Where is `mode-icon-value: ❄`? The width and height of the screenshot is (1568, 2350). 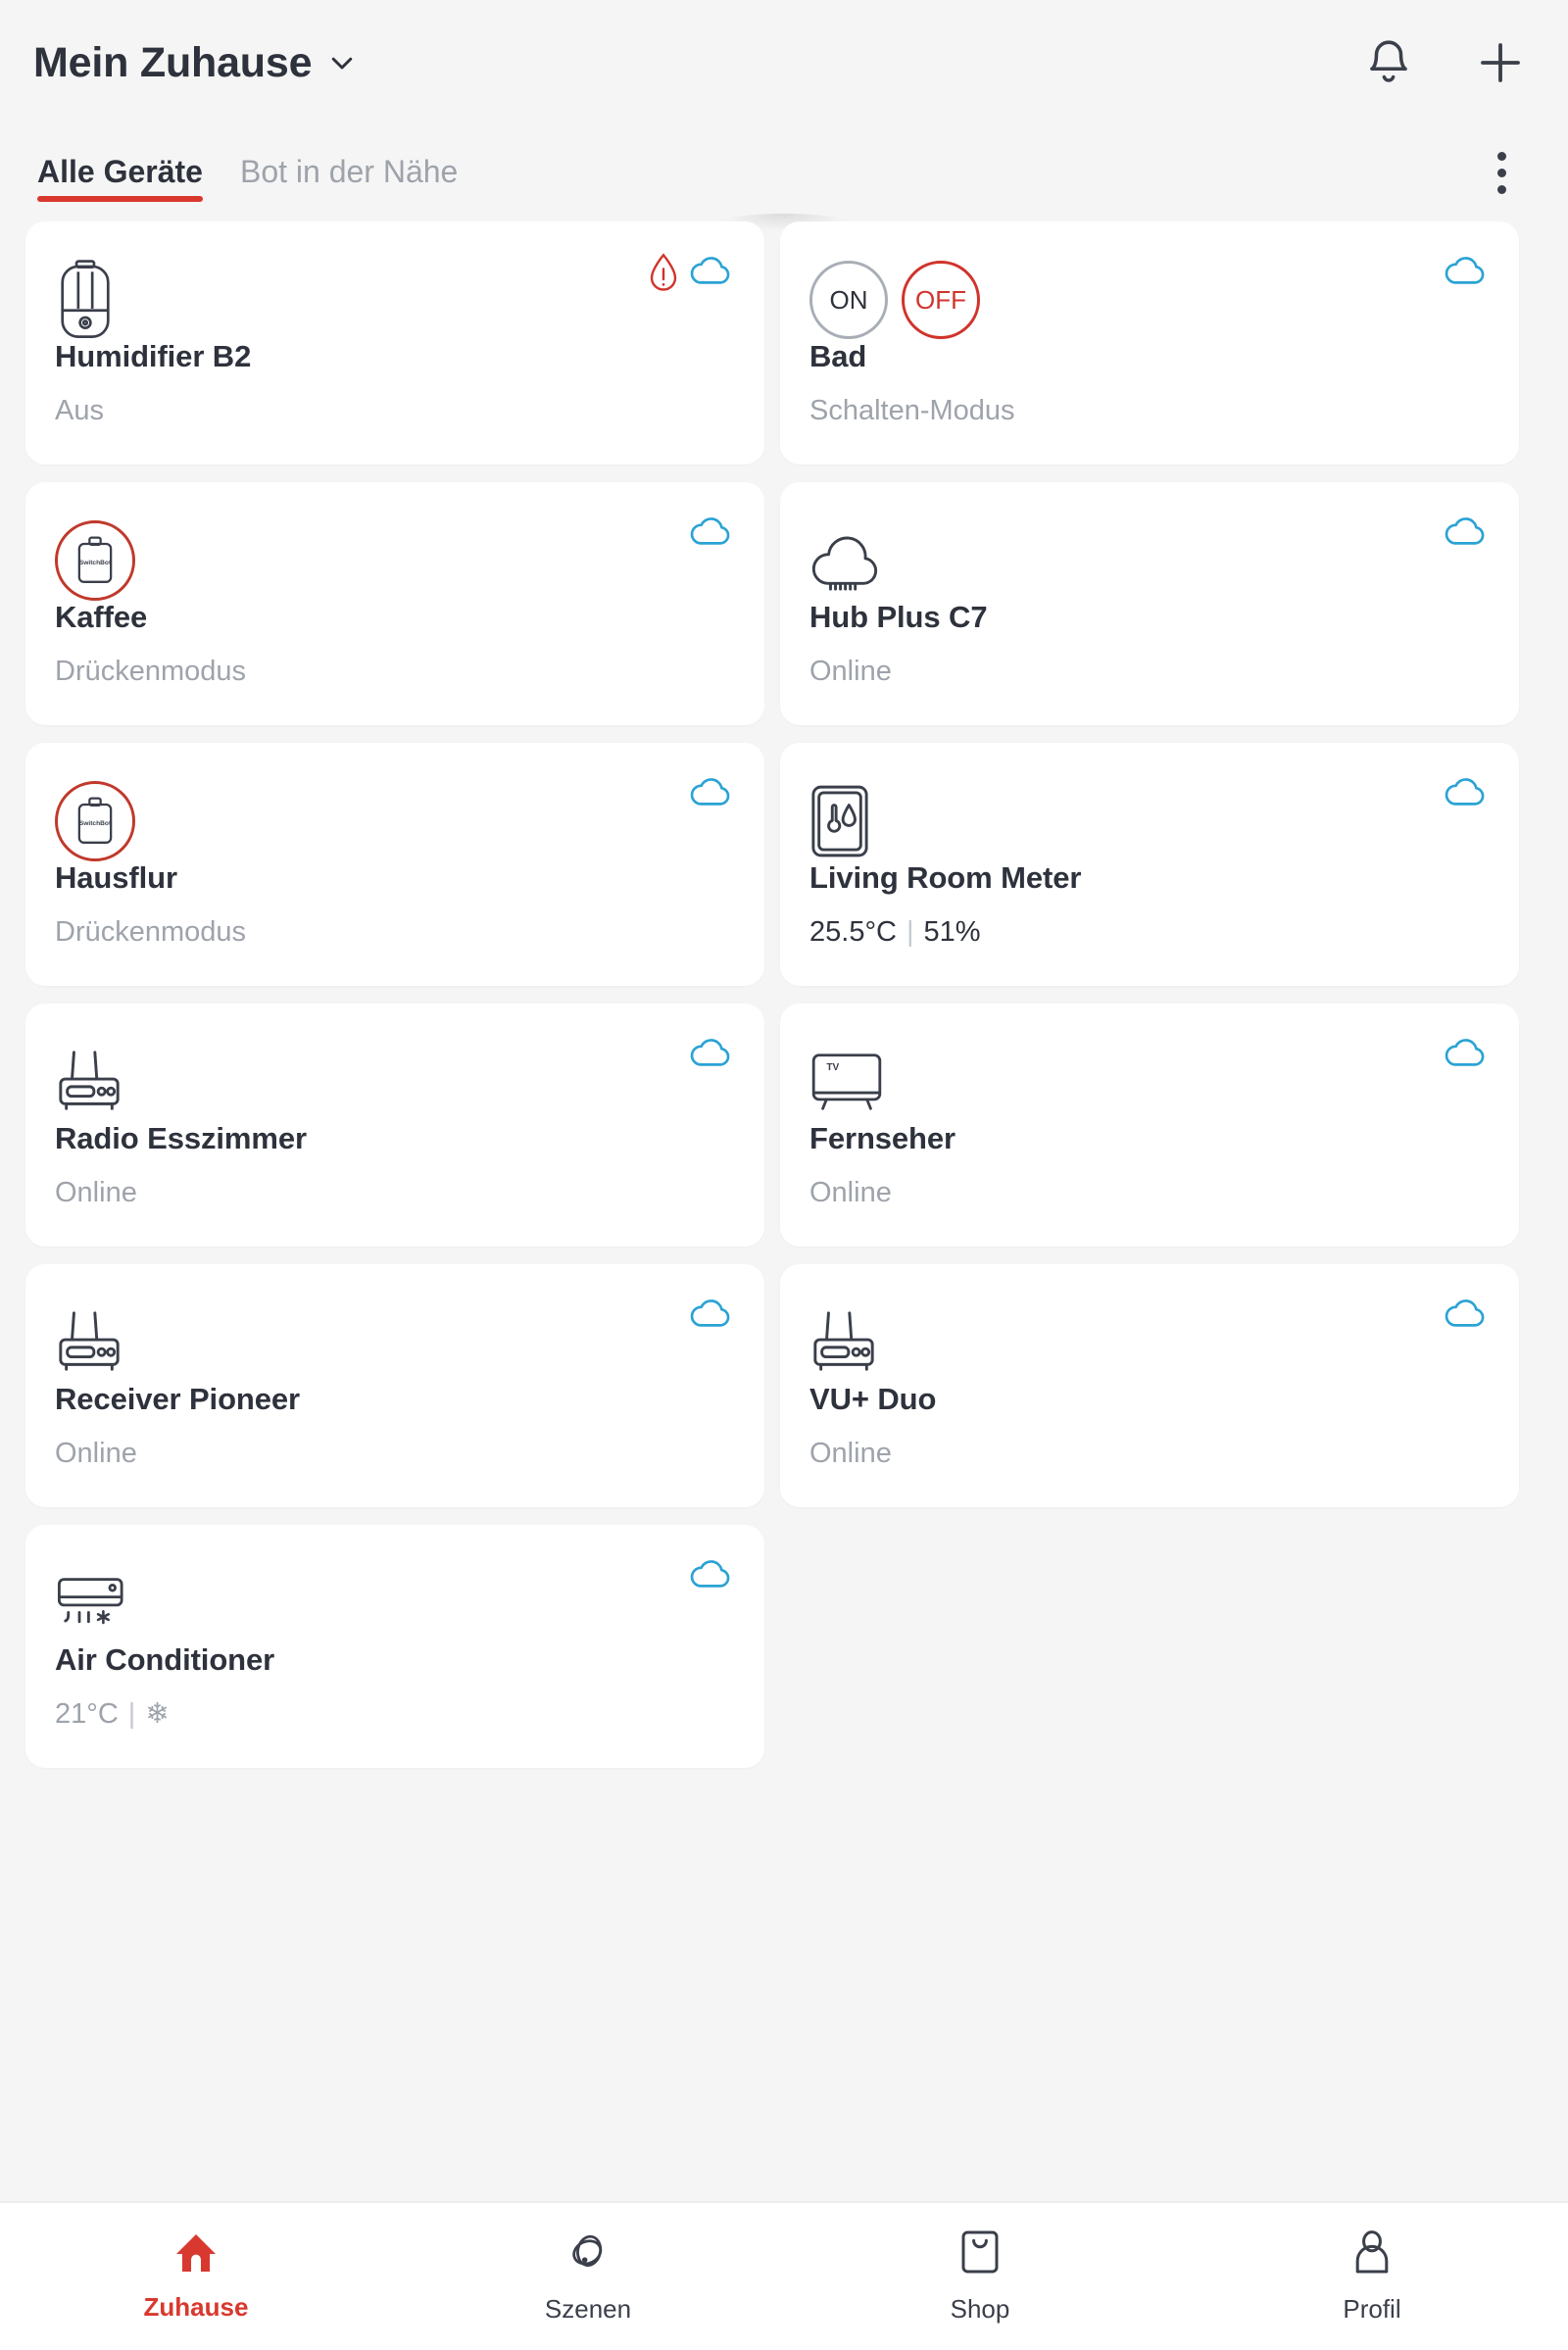 mode-icon-value: ❄ is located at coordinates (157, 1714).